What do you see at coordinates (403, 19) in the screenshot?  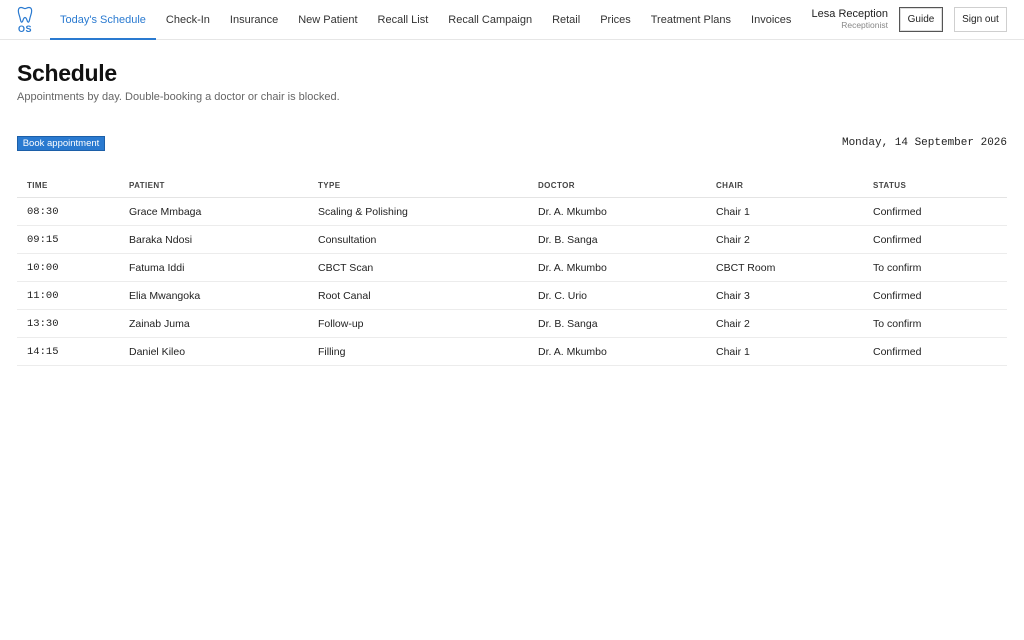 I see `nav-recall-list: Recall List` at bounding box center [403, 19].